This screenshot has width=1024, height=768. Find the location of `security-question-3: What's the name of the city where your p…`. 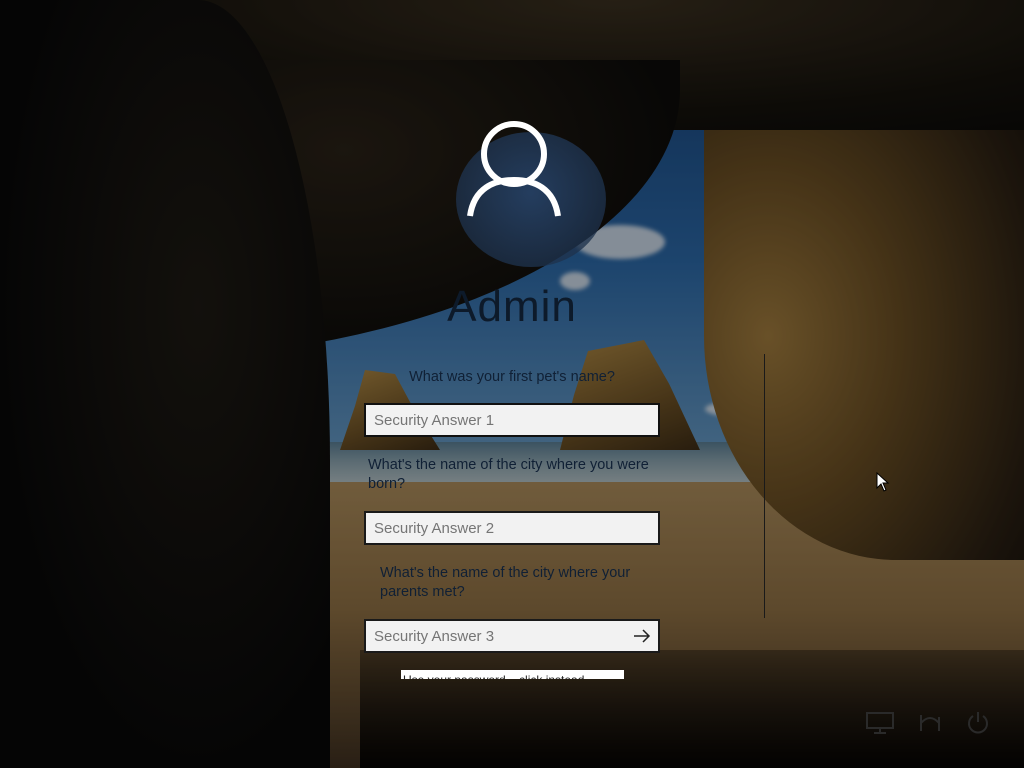

security-question-3: What's the name of the city where your p… is located at coordinates (505, 582).